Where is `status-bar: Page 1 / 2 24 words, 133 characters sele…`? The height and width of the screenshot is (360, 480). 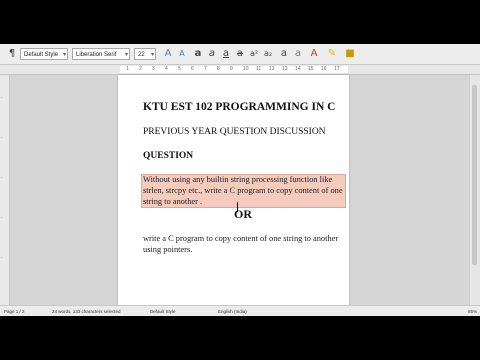
status-bar: Page 1 / 2 24 words, 133 characters sele… is located at coordinates (240, 310).